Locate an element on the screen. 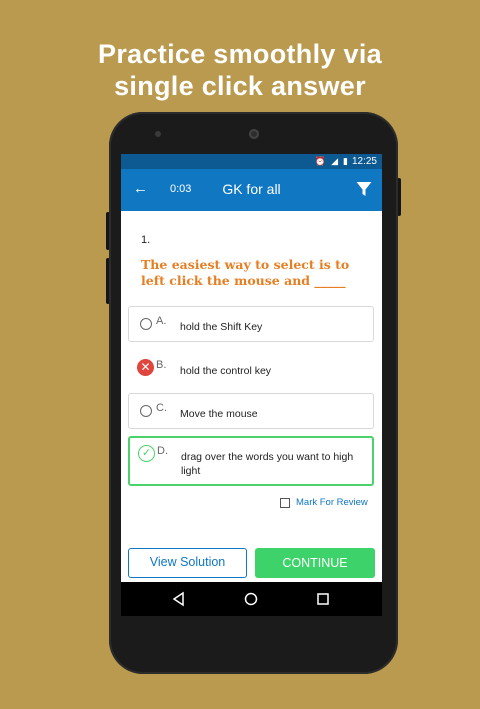 The height and width of the screenshot is (709, 480). status-time: 12:25 is located at coordinates (364, 161).